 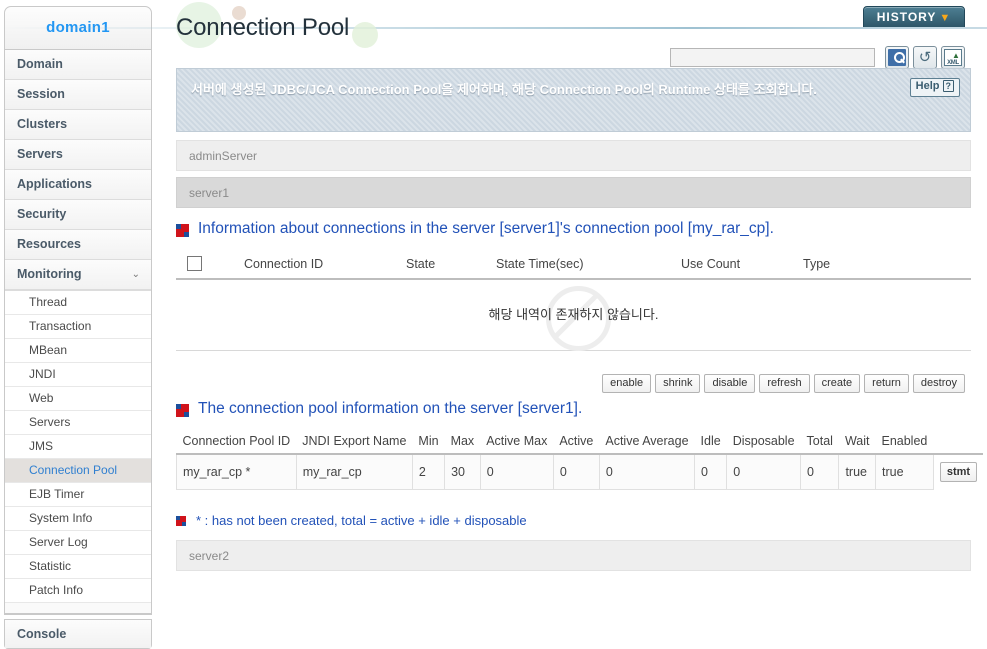 I want to click on cell-connection-pool-id: my_rar_cp *, so click(x=236, y=471).